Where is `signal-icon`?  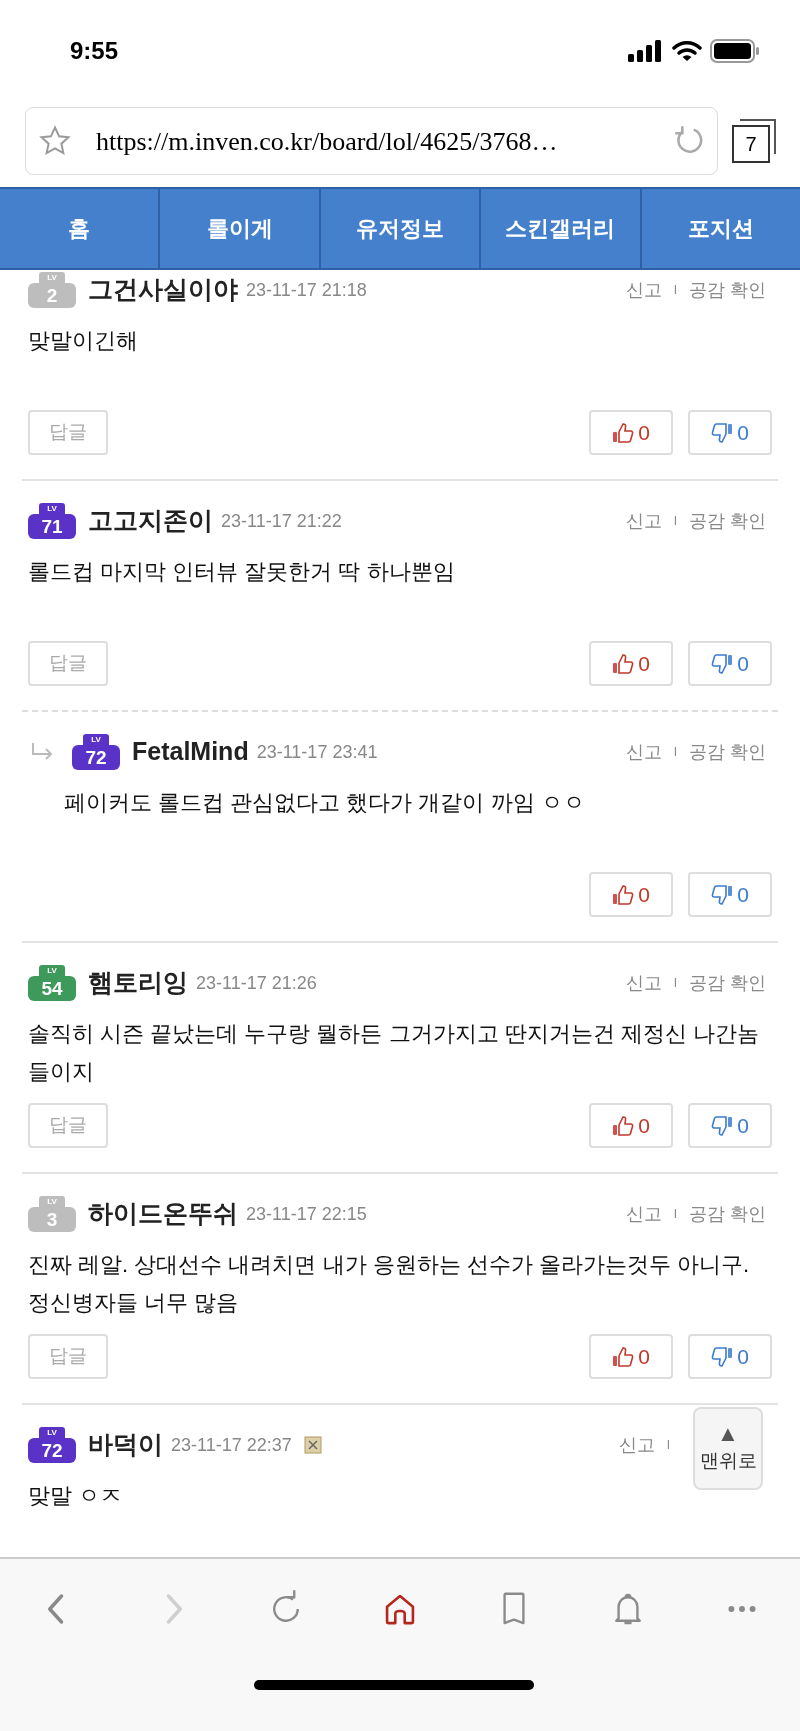
signal-icon is located at coordinates (646, 50).